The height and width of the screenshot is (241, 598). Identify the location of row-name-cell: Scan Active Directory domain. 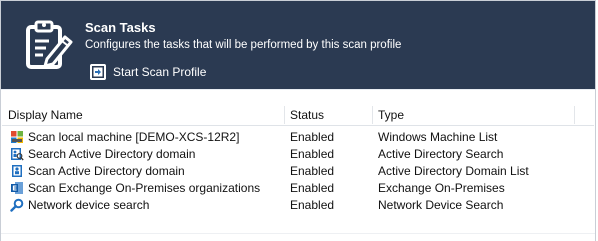
(97, 171).